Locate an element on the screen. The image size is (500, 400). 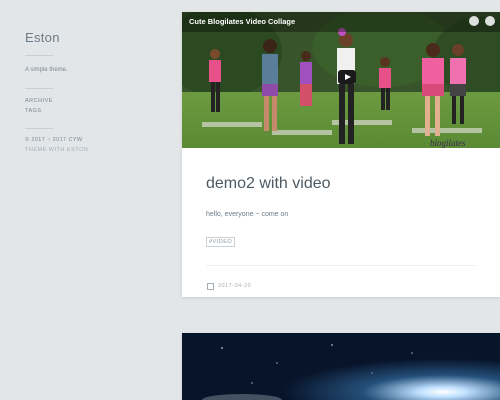
share-icon is located at coordinates (490, 21).